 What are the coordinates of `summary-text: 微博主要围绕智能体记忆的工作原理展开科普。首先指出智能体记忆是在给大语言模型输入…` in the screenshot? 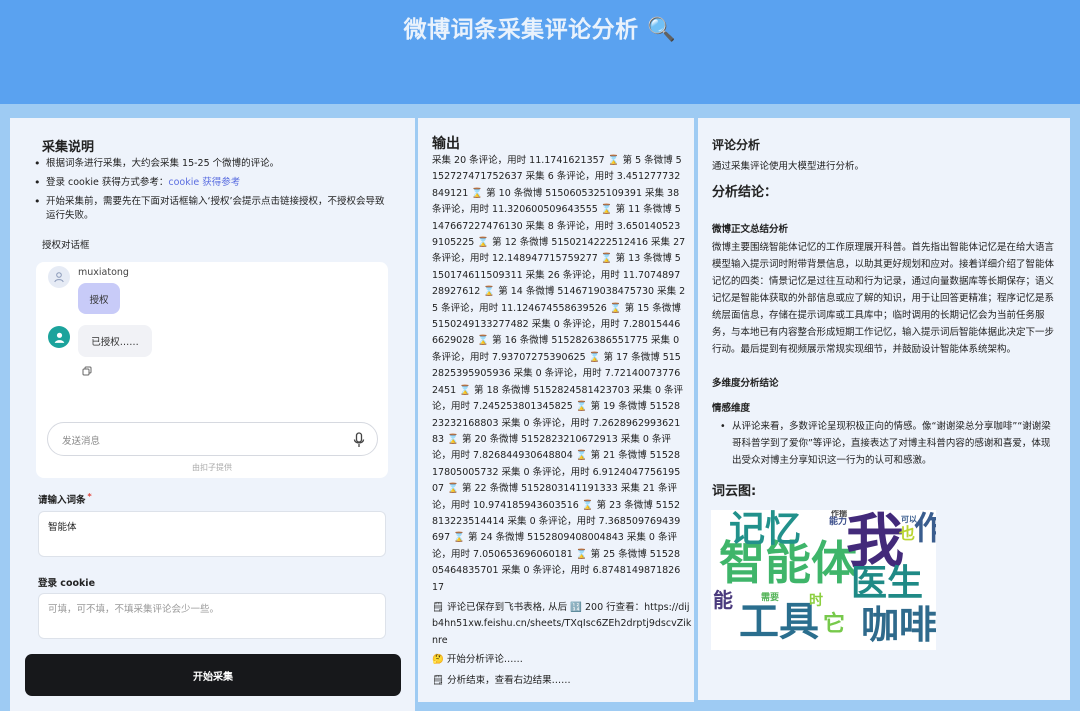 It's located at (883, 298).